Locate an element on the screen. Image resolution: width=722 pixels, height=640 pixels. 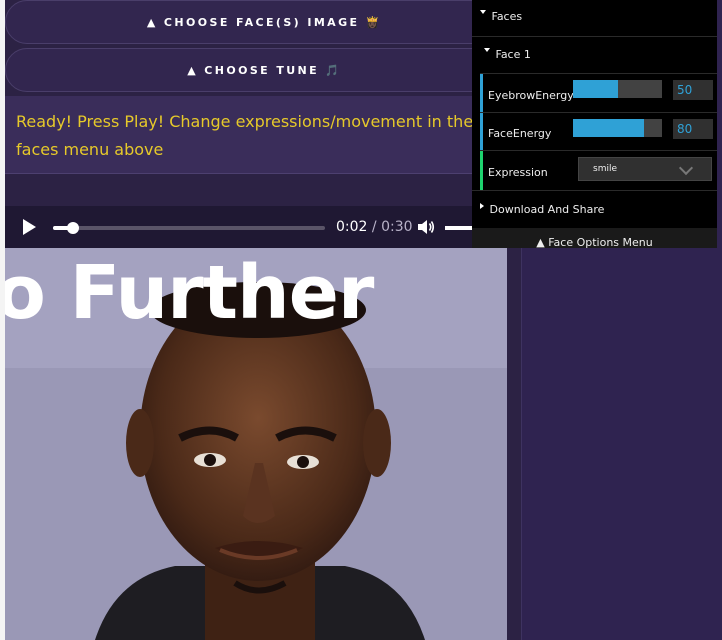
eyebrow-energy-label: EyebrowEnergy is located at coordinates (531, 95).